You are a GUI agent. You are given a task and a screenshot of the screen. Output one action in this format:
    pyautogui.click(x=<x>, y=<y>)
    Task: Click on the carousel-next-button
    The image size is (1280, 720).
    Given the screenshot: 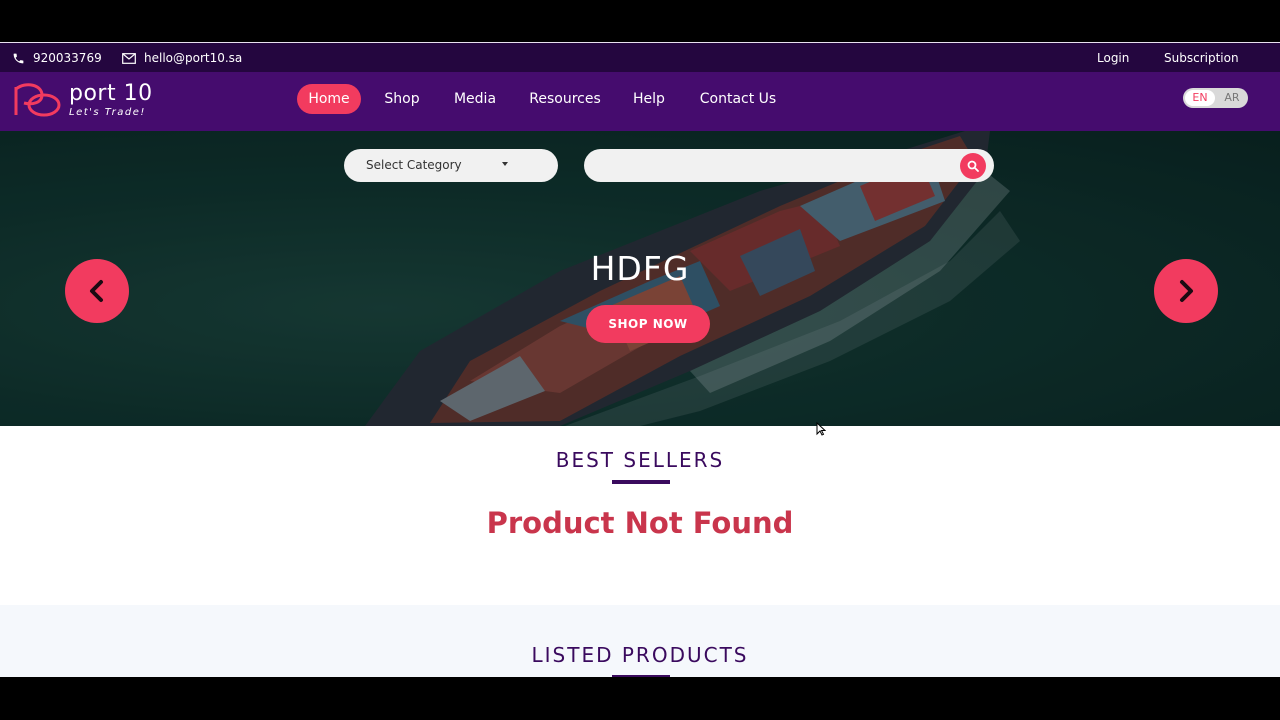 What is the action you would take?
    pyautogui.click(x=1186, y=291)
    